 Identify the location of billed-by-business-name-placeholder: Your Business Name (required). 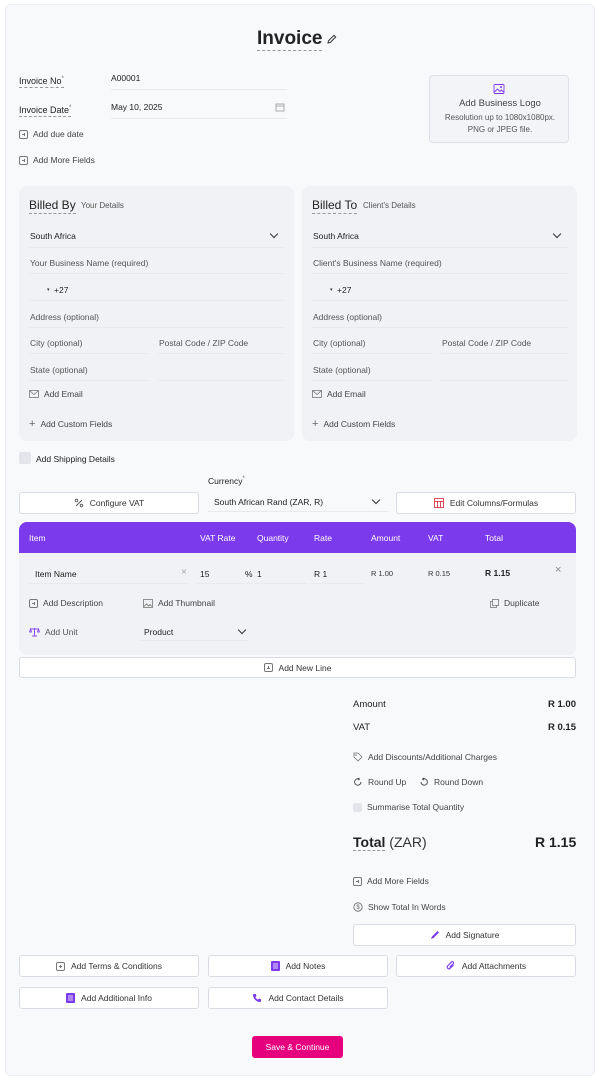
(89, 263).